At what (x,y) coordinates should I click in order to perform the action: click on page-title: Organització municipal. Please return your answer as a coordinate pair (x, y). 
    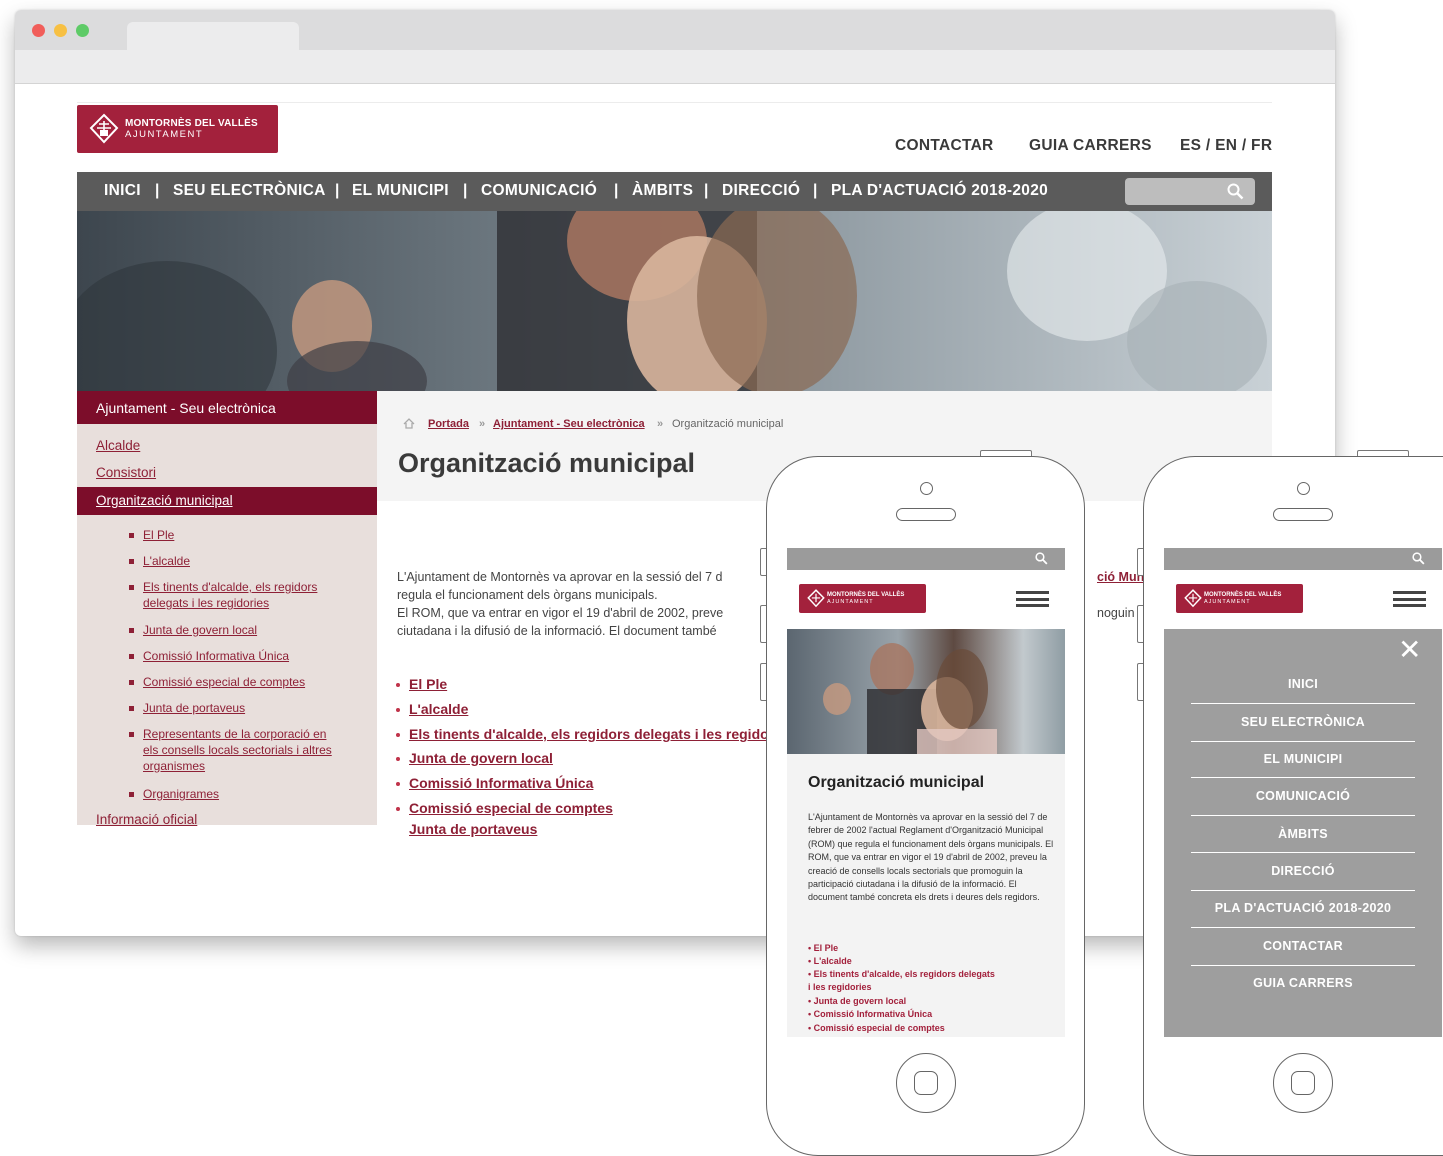
    Looking at the image, I should click on (547, 463).